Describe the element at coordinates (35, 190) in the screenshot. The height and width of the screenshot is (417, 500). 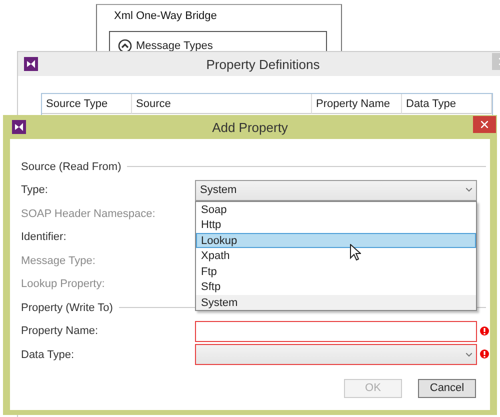
I see `field-label: Type:` at that location.